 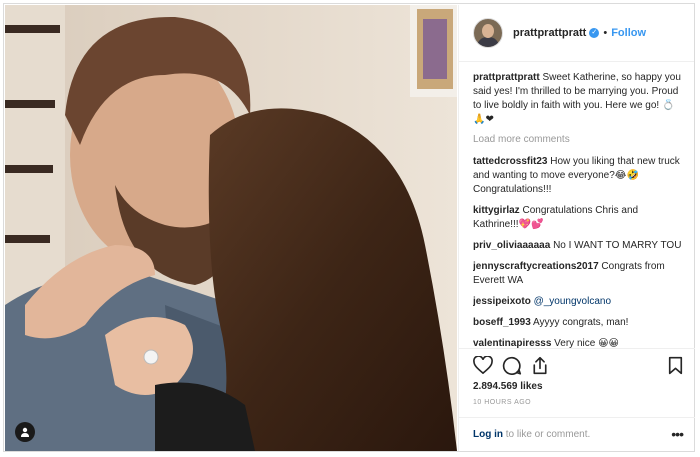 I want to click on comment-item: priv_oliviaaaaaa No I WANT TO MARRY TOU, so click(x=578, y=246).